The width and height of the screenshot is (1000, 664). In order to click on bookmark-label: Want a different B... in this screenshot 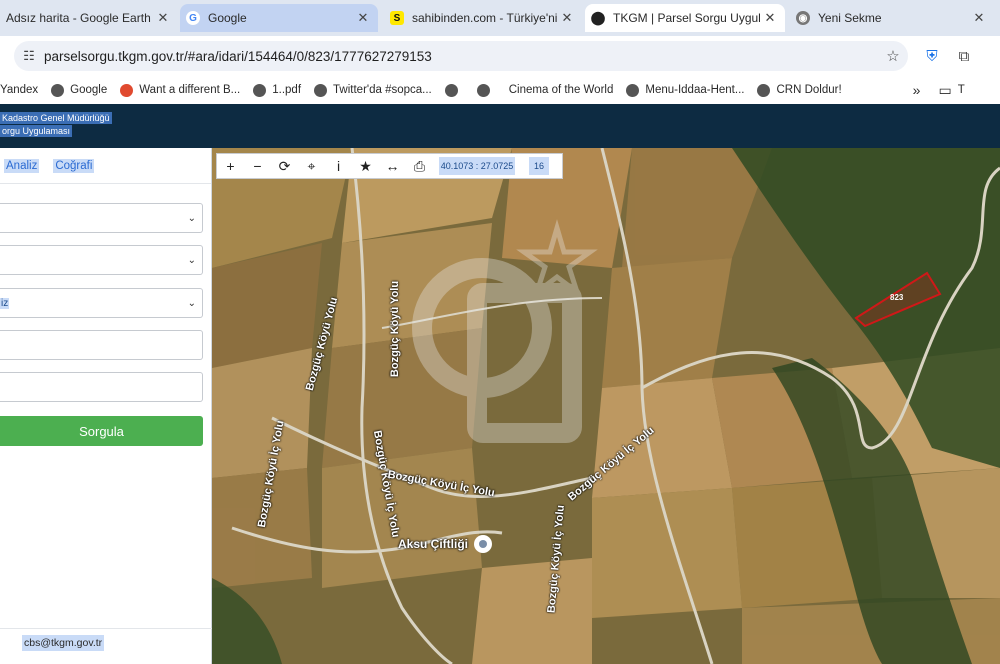, I will do `click(190, 90)`.